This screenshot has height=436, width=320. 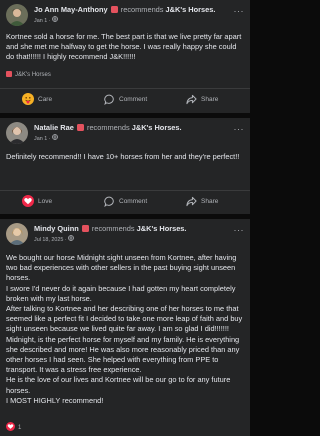 I want to click on care-face-icon, so click(x=28, y=99).